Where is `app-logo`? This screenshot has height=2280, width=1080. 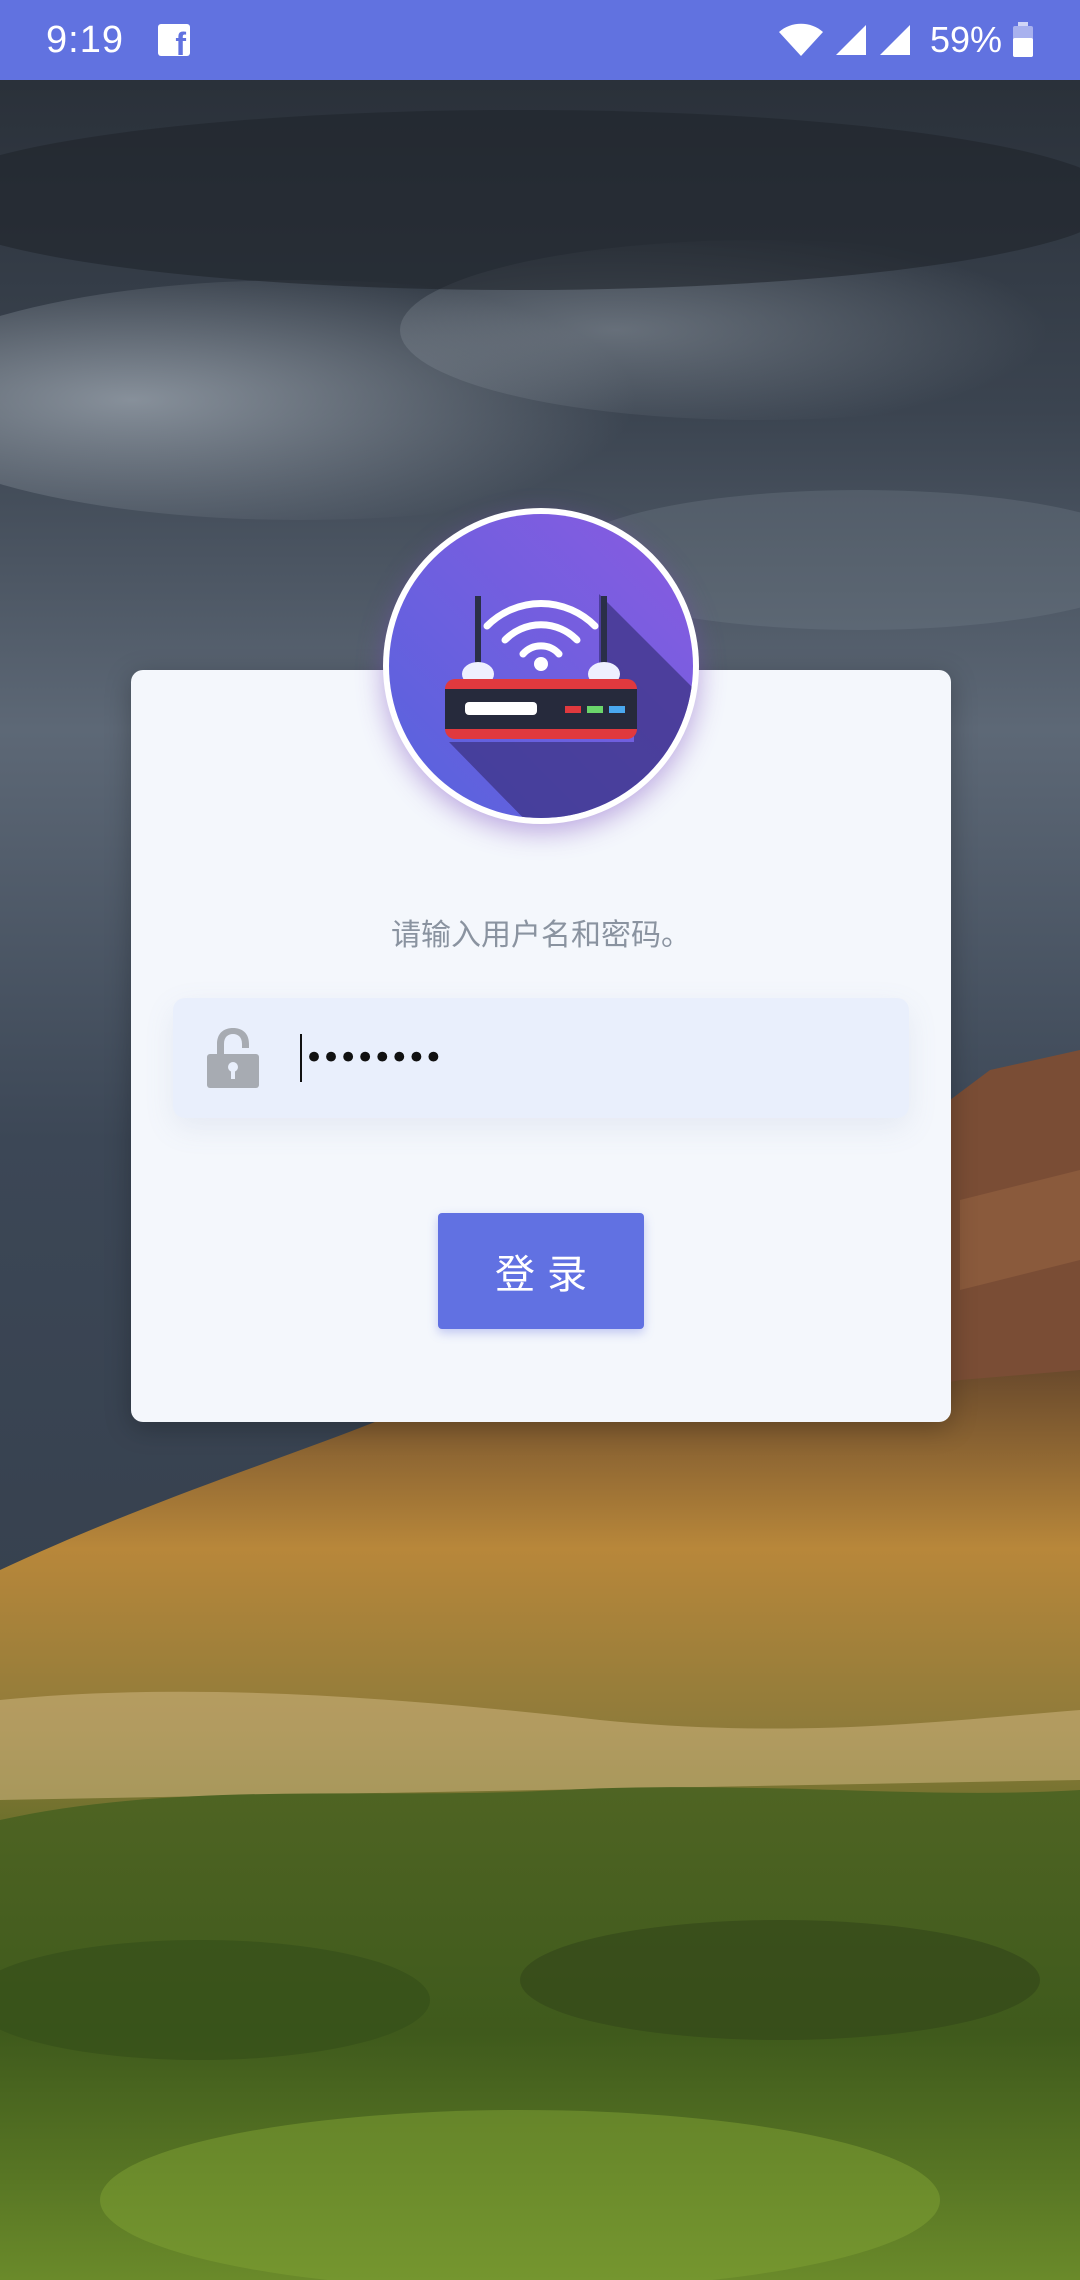
app-logo is located at coordinates (541, 666).